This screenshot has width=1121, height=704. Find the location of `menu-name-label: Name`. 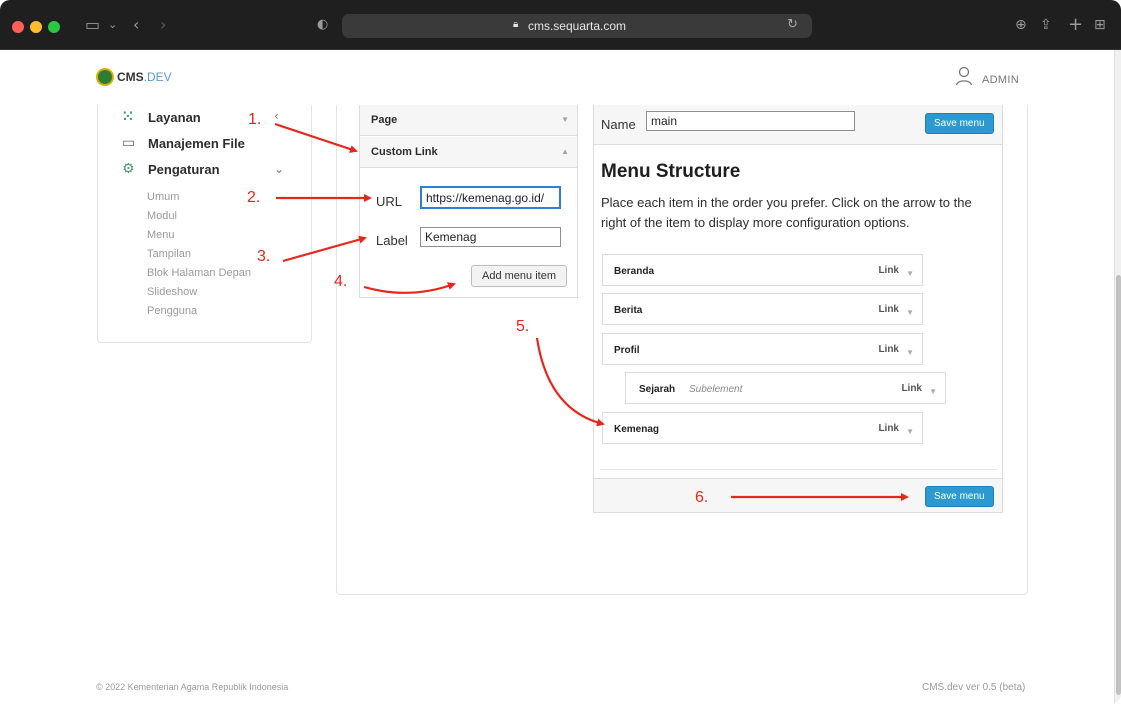

menu-name-label: Name is located at coordinates (618, 124).